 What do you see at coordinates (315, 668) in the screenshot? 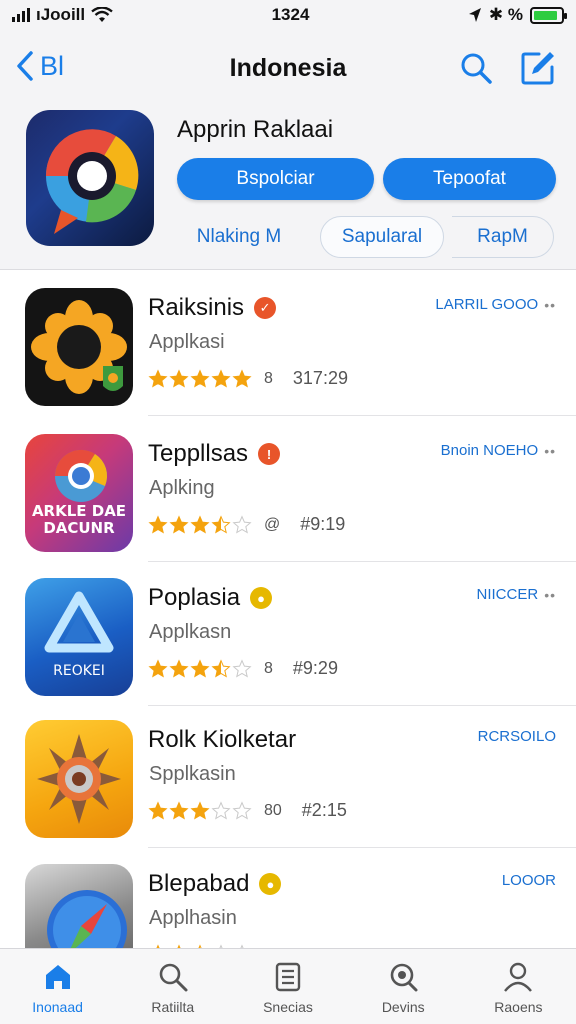
I see `rating-number: #9:29` at bounding box center [315, 668].